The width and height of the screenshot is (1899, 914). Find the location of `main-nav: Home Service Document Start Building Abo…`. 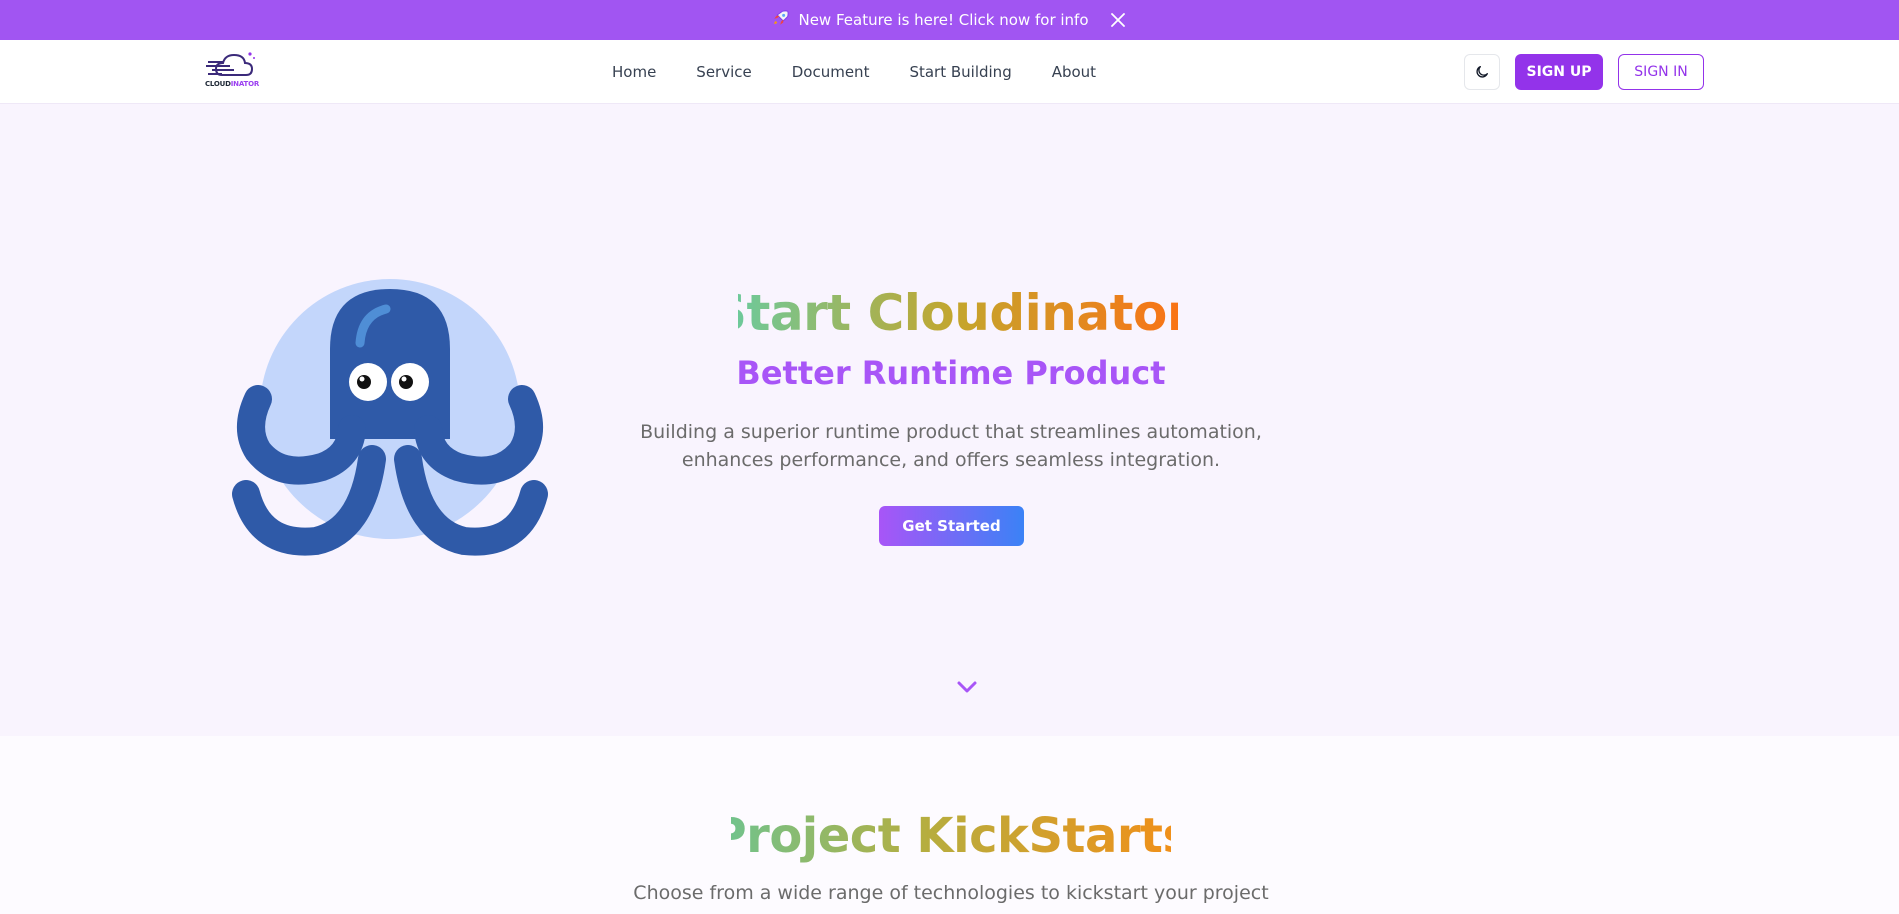

main-nav: Home Service Document Start Building Abo… is located at coordinates (854, 72).